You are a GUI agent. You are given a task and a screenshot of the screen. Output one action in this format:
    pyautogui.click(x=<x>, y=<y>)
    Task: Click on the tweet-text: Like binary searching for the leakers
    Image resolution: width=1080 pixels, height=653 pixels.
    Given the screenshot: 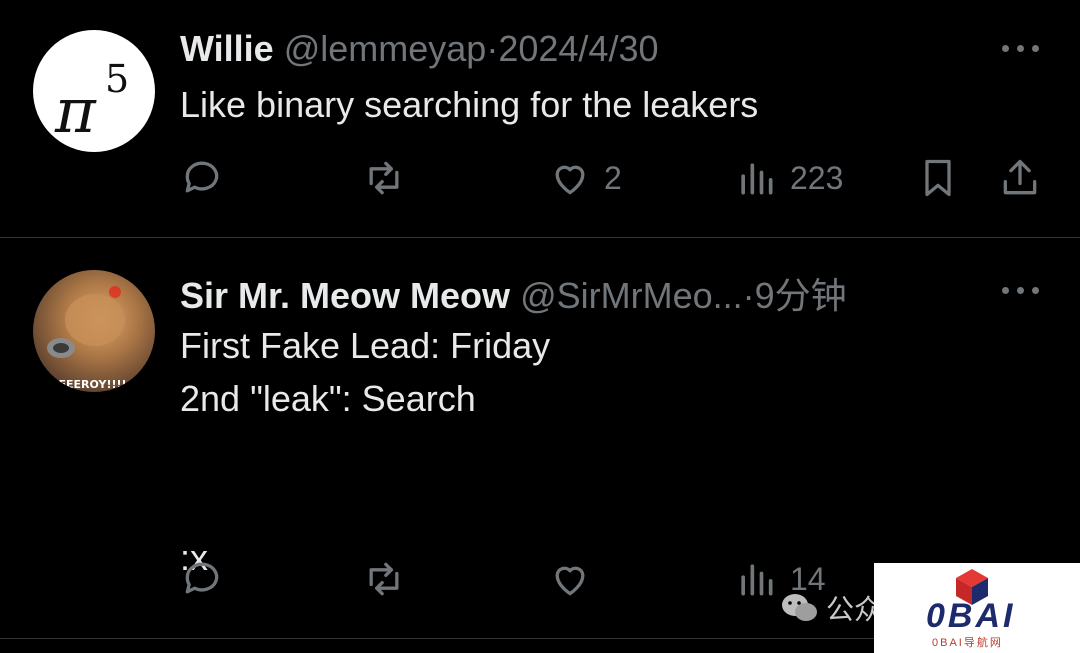 What is the action you would take?
    pyautogui.click(x=469, y=104)
    